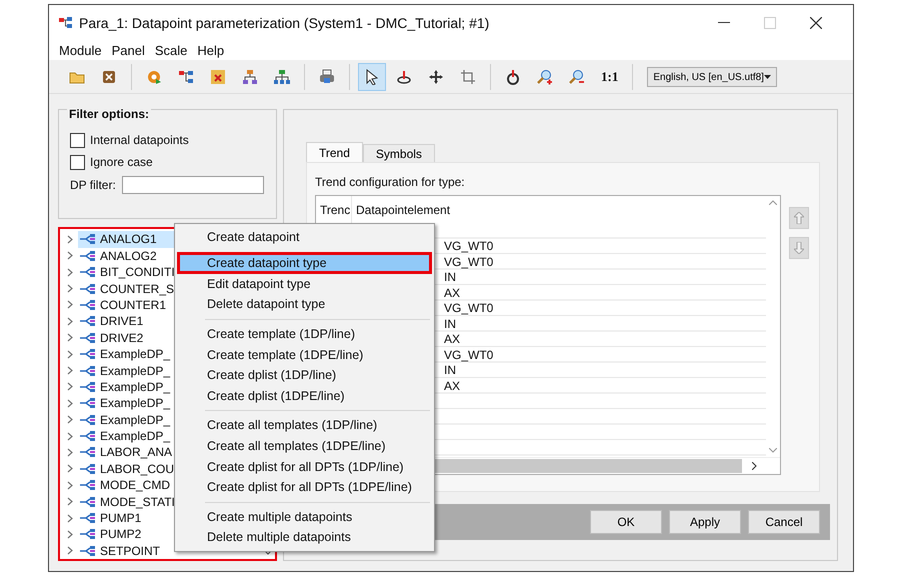 This screenshot has width=900, height=579. What do you see at coordinates (304, 446) in the screenshot?
I see `menu-item: Create all templates (1DPE/line)` at bounding box center [304, 446].